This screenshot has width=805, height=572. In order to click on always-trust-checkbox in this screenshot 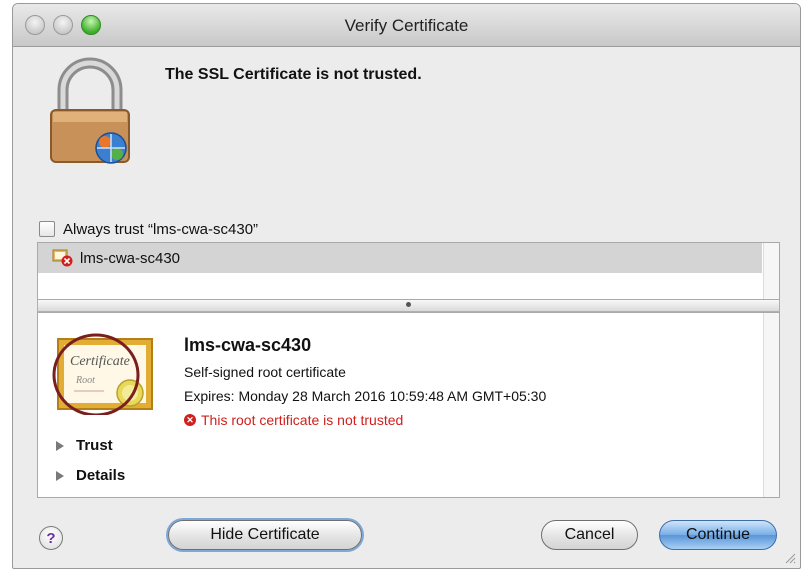, I will do `click(47, 229)`.